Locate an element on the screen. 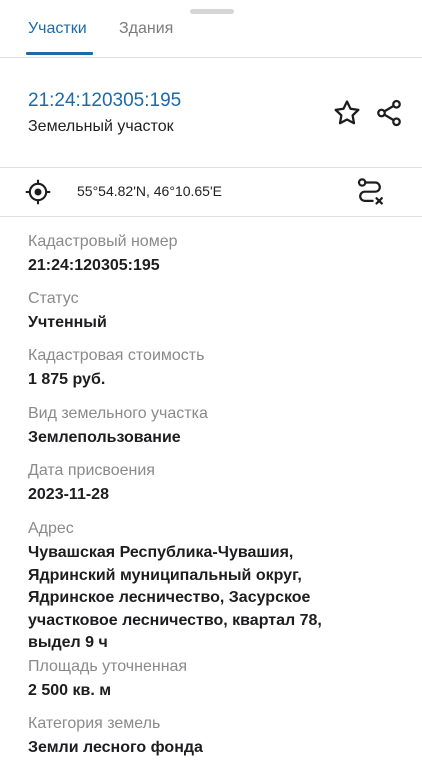  parcel-id-link: 21:24:120305:195 is located at coordinates (104, 101).